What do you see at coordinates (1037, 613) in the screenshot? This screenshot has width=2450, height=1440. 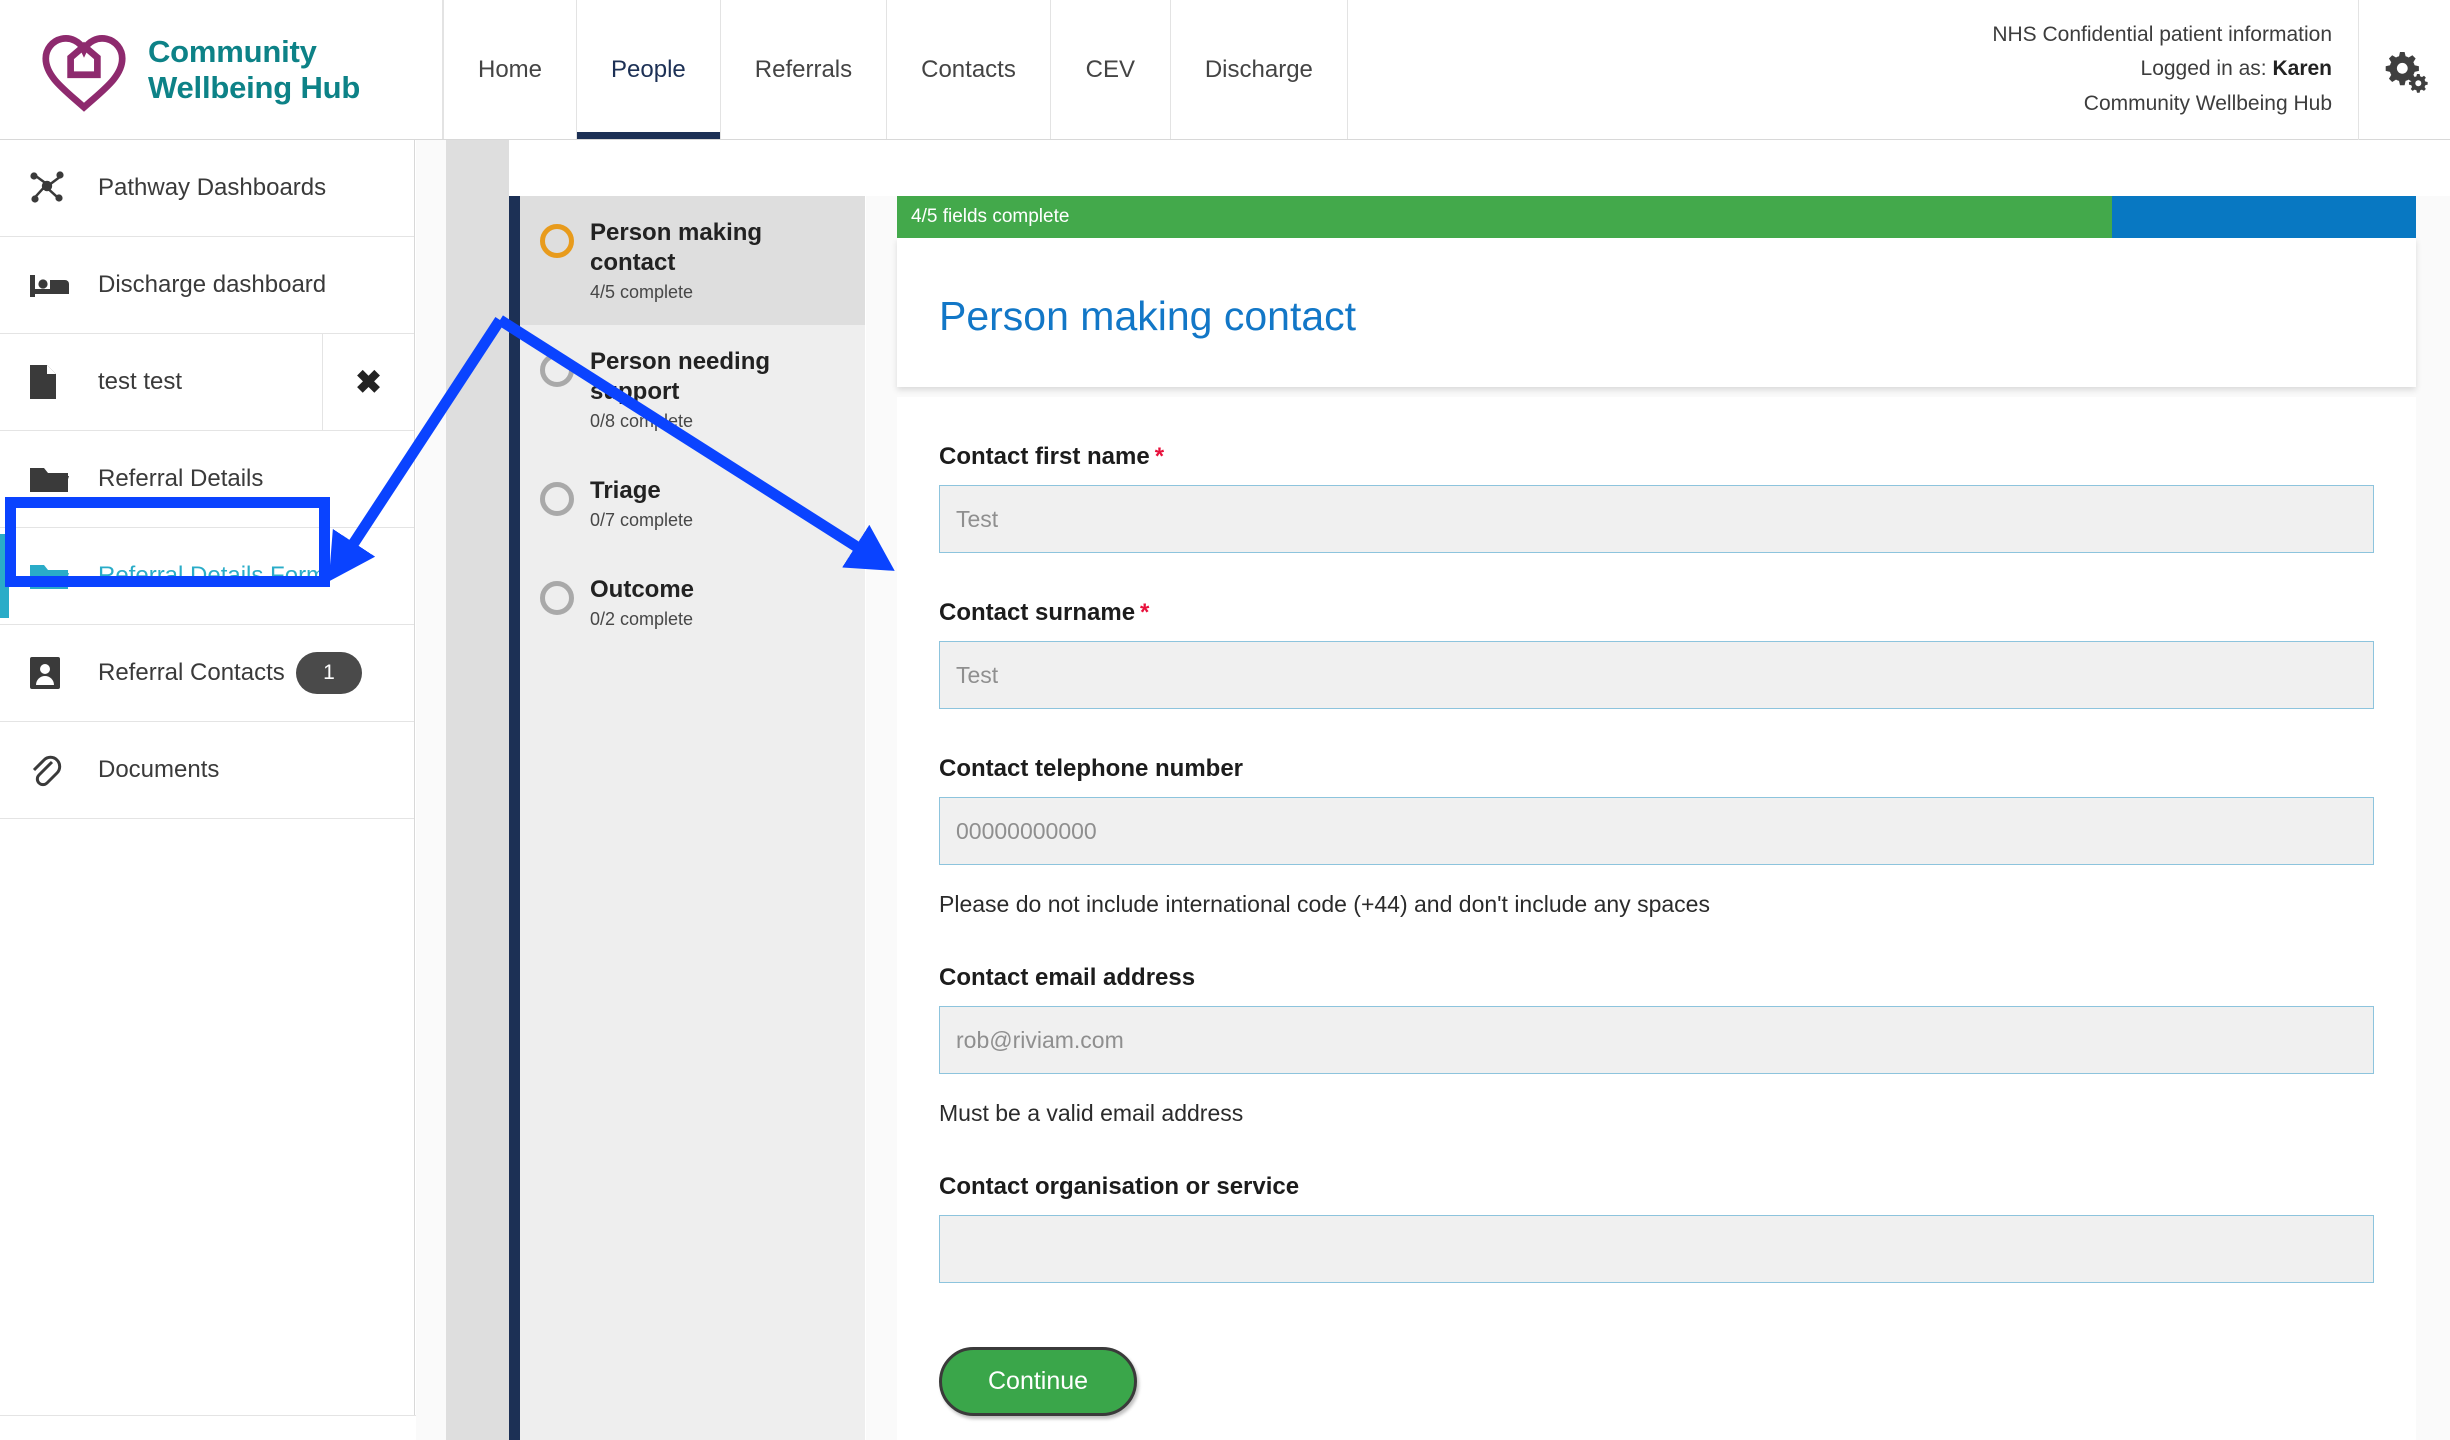 I see `label-text: Contact surname` at bounding box center [1037, 613].